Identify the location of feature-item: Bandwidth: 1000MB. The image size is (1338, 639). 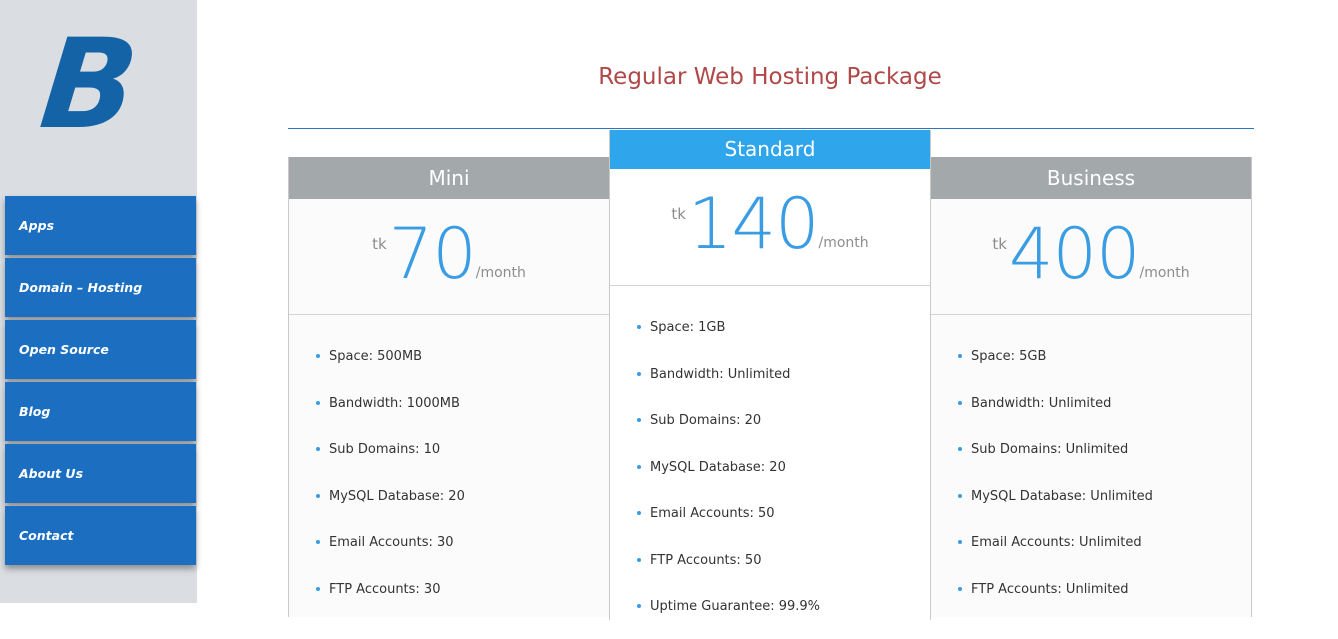
(462, 412).